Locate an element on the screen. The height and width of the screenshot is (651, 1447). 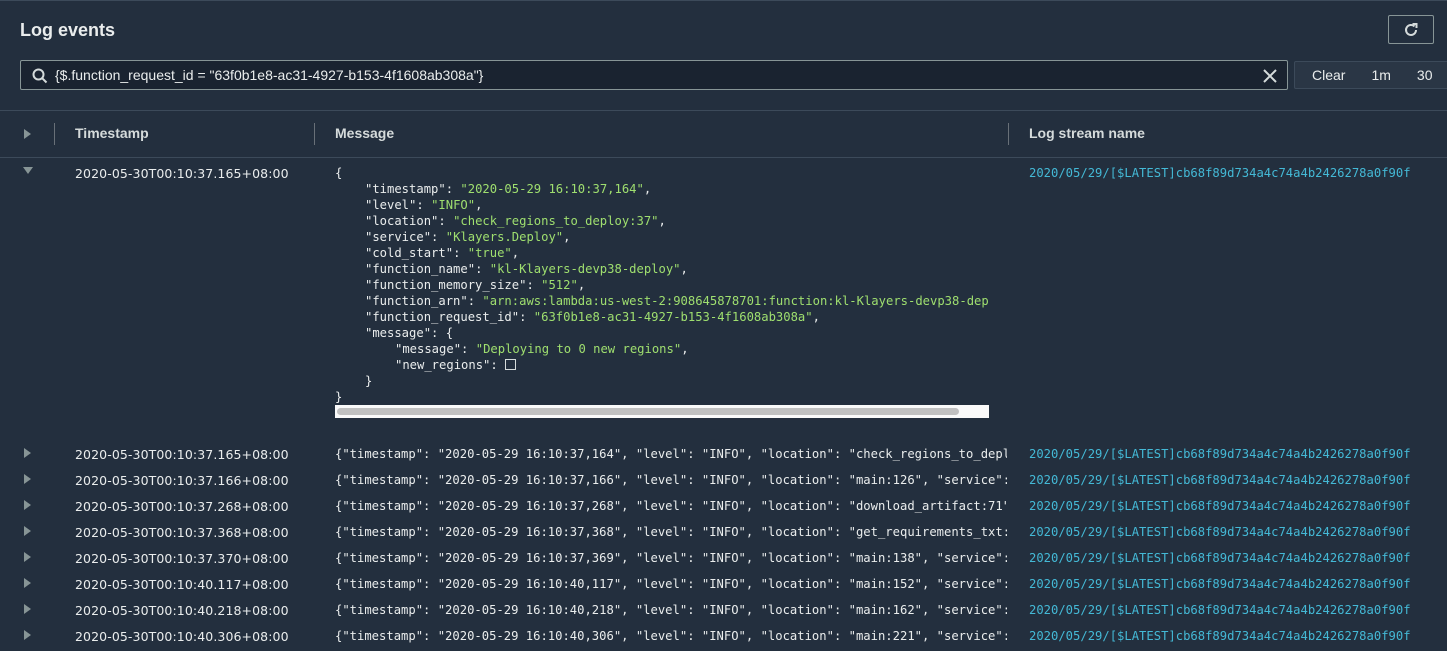
top-border is located at coordinates (723, 0).